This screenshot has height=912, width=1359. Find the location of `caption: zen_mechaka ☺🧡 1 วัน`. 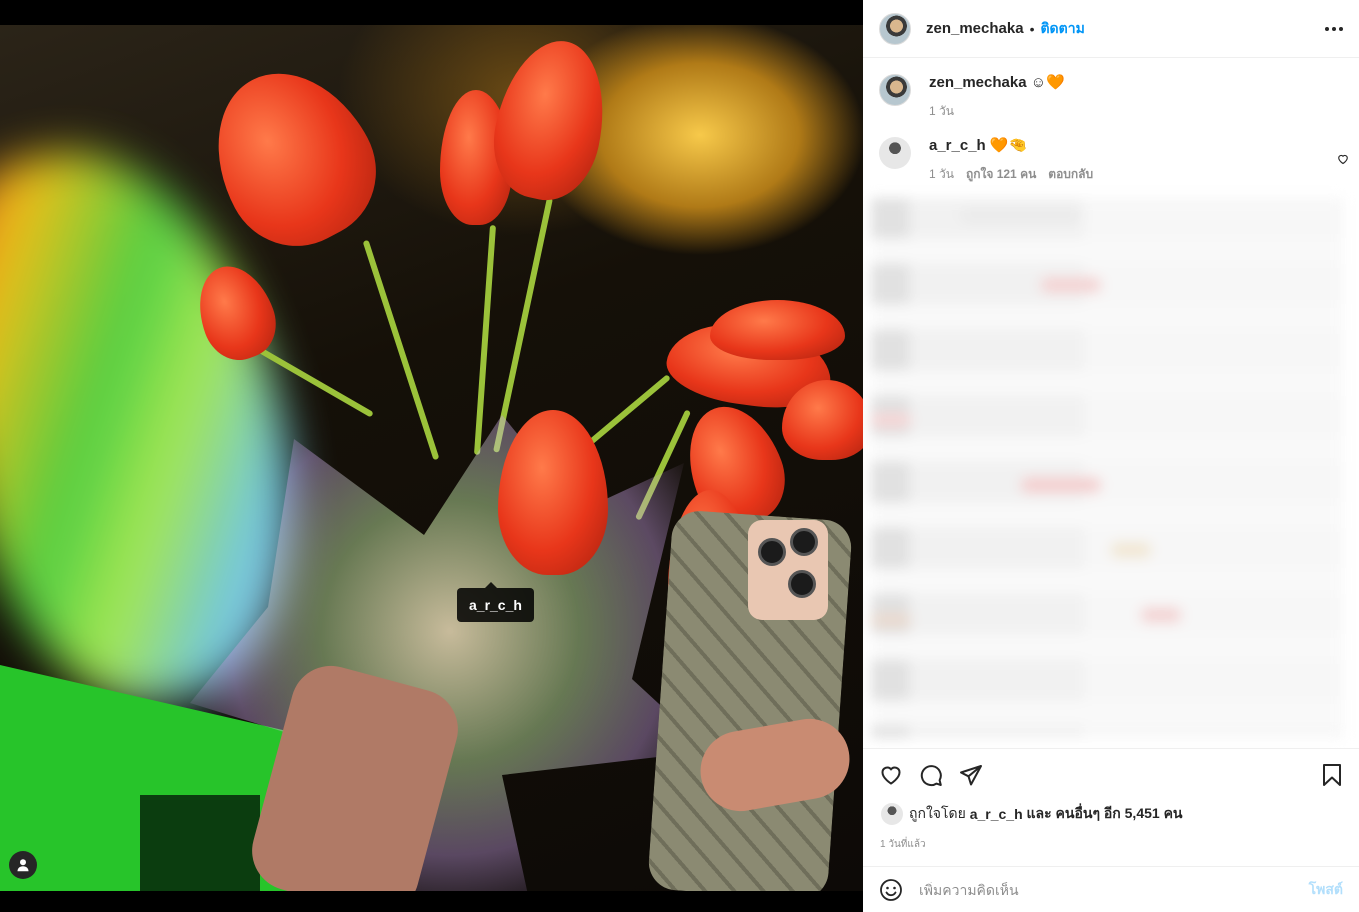

caption: zen_mechaka ☺🧡 1 วัน is located at coordinates (1111, 89).